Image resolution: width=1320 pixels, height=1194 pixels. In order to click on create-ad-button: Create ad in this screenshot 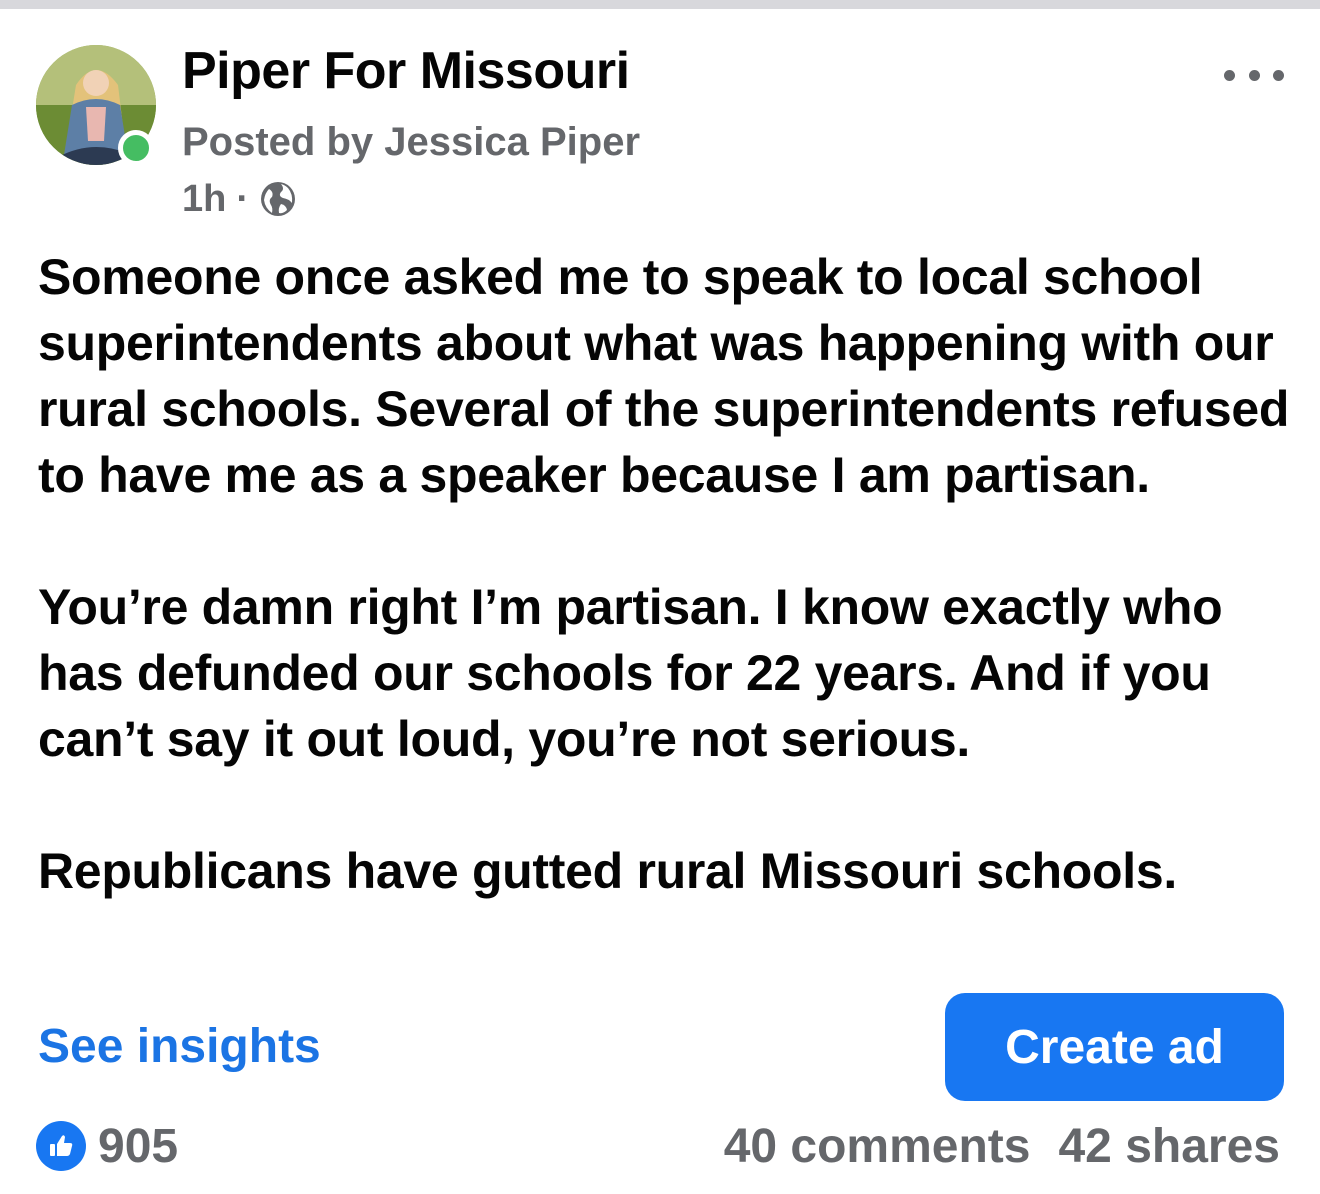, I will do `click(1114, 1047)`.